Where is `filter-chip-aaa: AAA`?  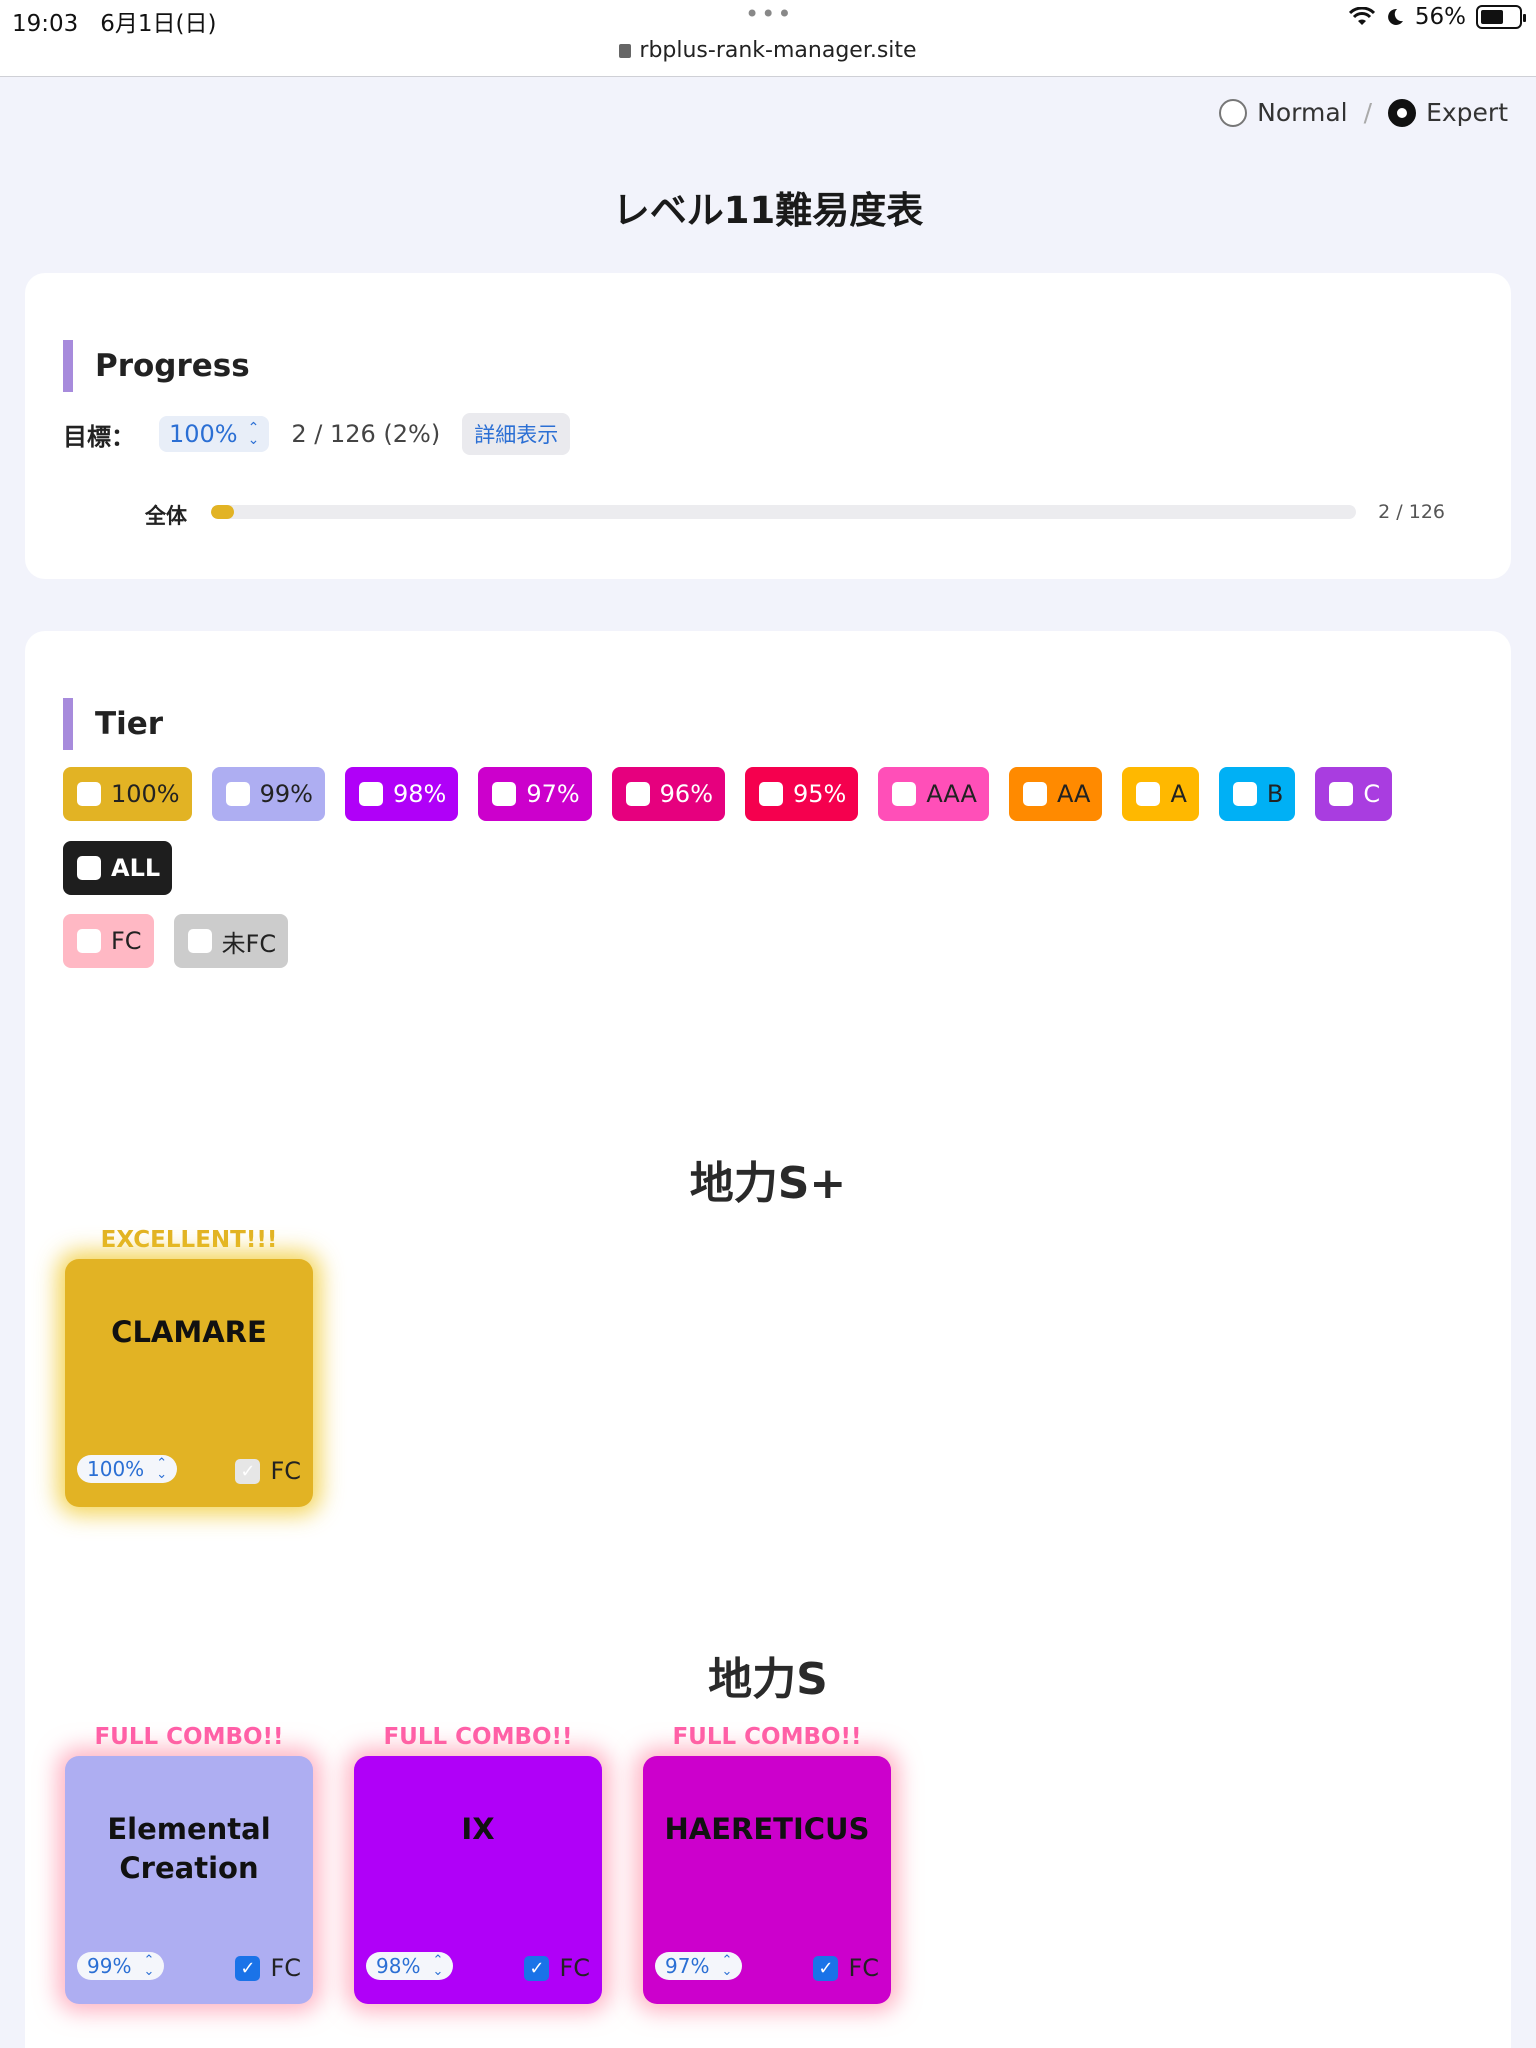 filter-chip-aaa: AAA is located at coordinates (933, 794).